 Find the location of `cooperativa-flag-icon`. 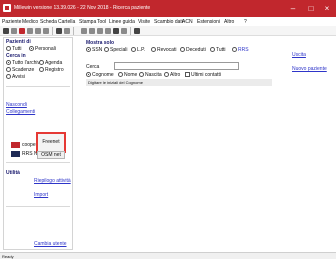

cooperativa-flag-icon is located at coordinates (15, 145).